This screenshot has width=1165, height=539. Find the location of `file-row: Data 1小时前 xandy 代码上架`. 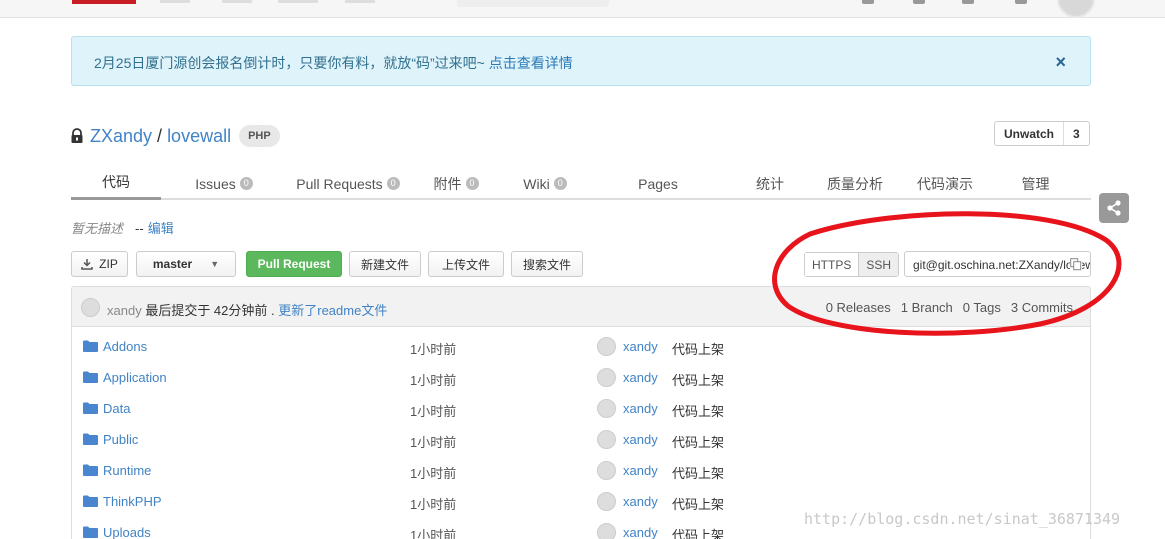

file-row: Data 1小时前 xandy 代码上架 is located at coordinates (581, 410).